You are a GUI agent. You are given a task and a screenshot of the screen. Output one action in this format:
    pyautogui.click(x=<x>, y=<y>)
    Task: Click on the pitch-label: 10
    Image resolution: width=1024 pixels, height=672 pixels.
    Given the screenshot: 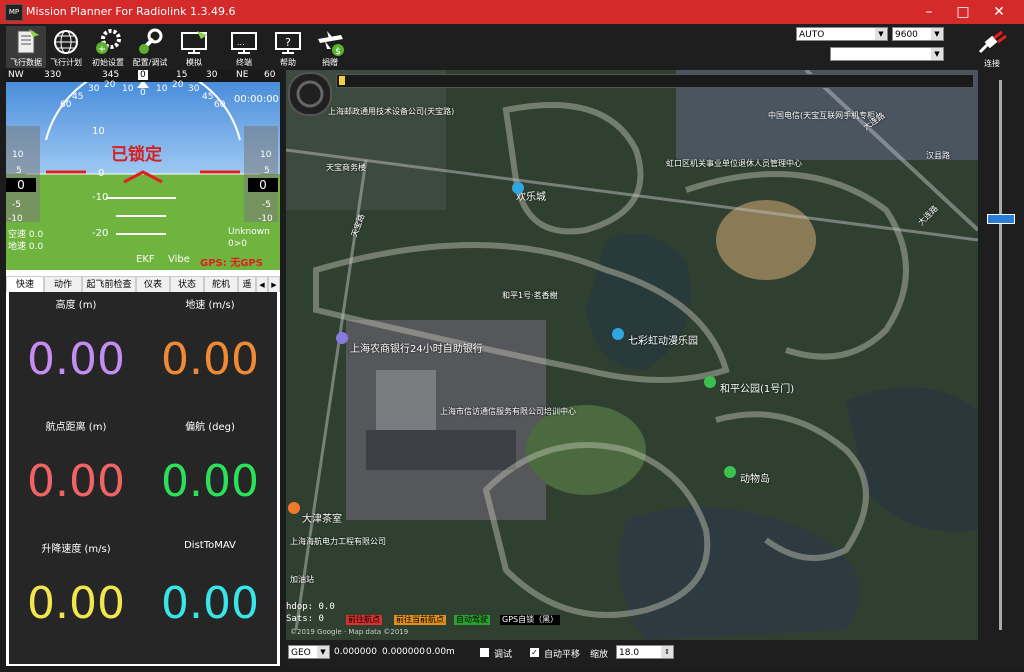 What is the action you would take?
    pyautogui.click(x=98, y=131)
    